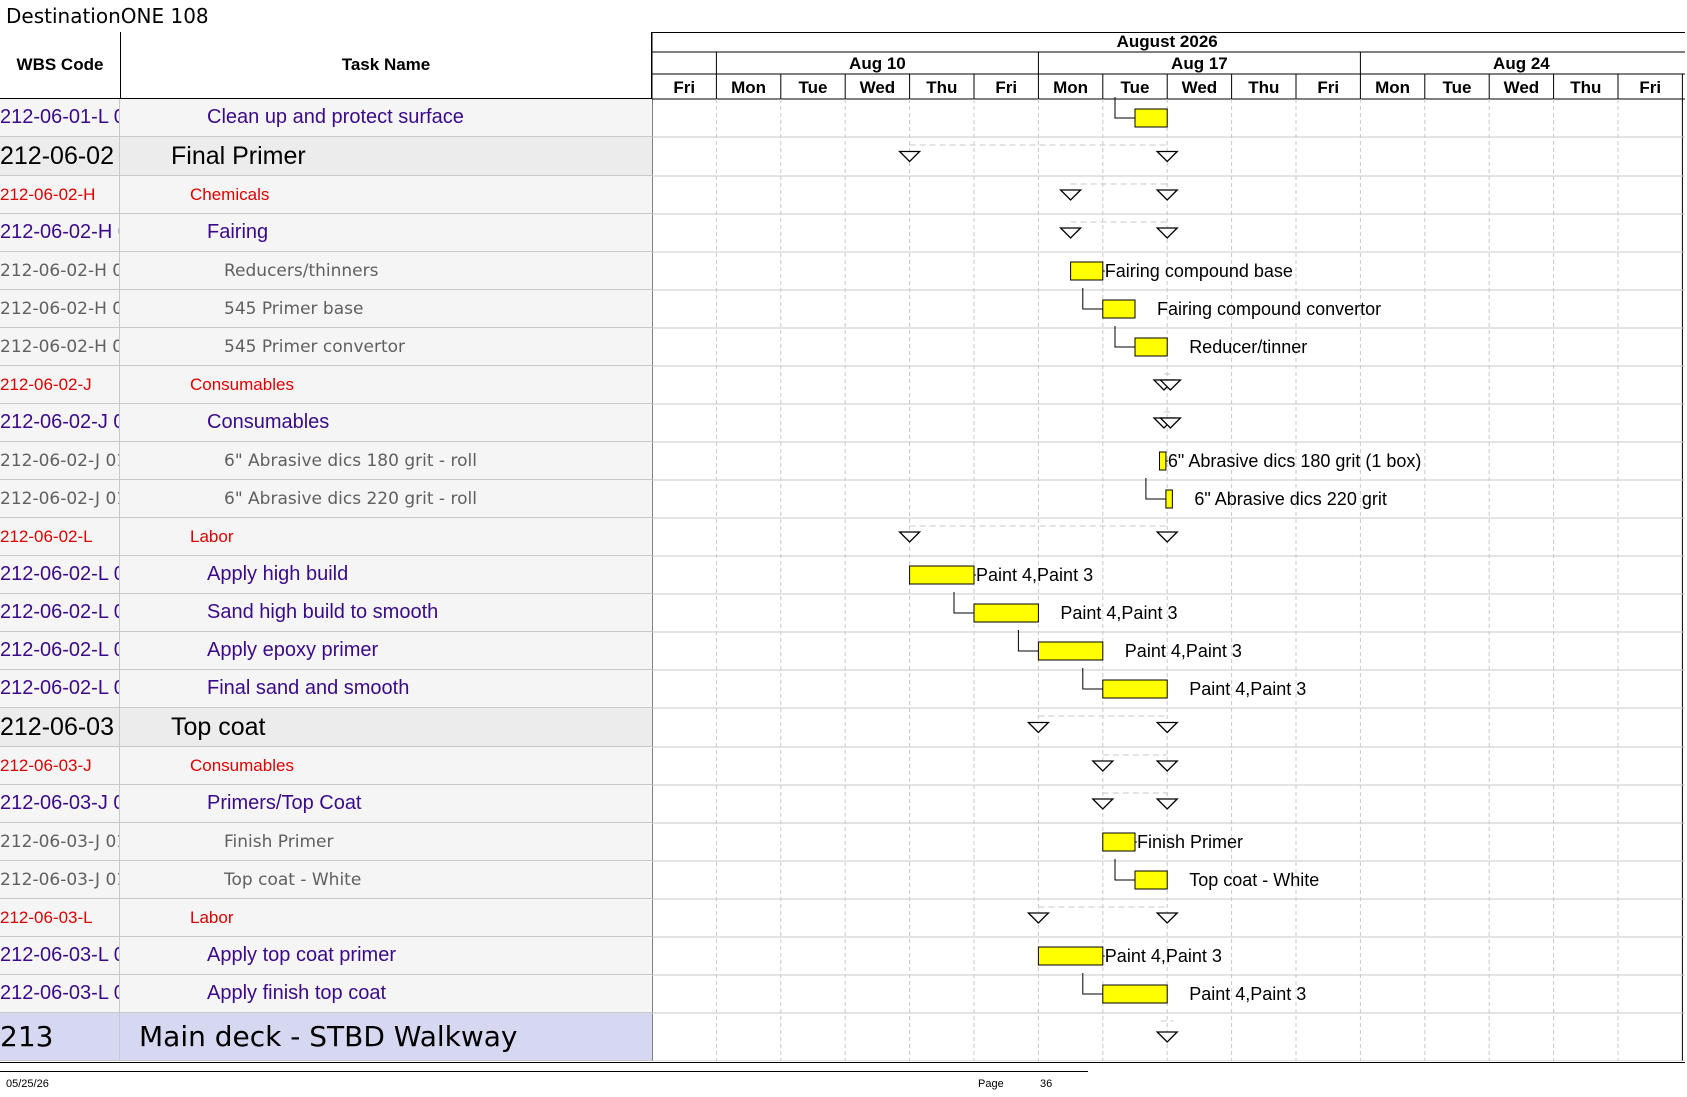  Describe the element at coordinates (60, 879) in the screenshot. I see `wbs-code: 212-06-03-J 01` at that location.